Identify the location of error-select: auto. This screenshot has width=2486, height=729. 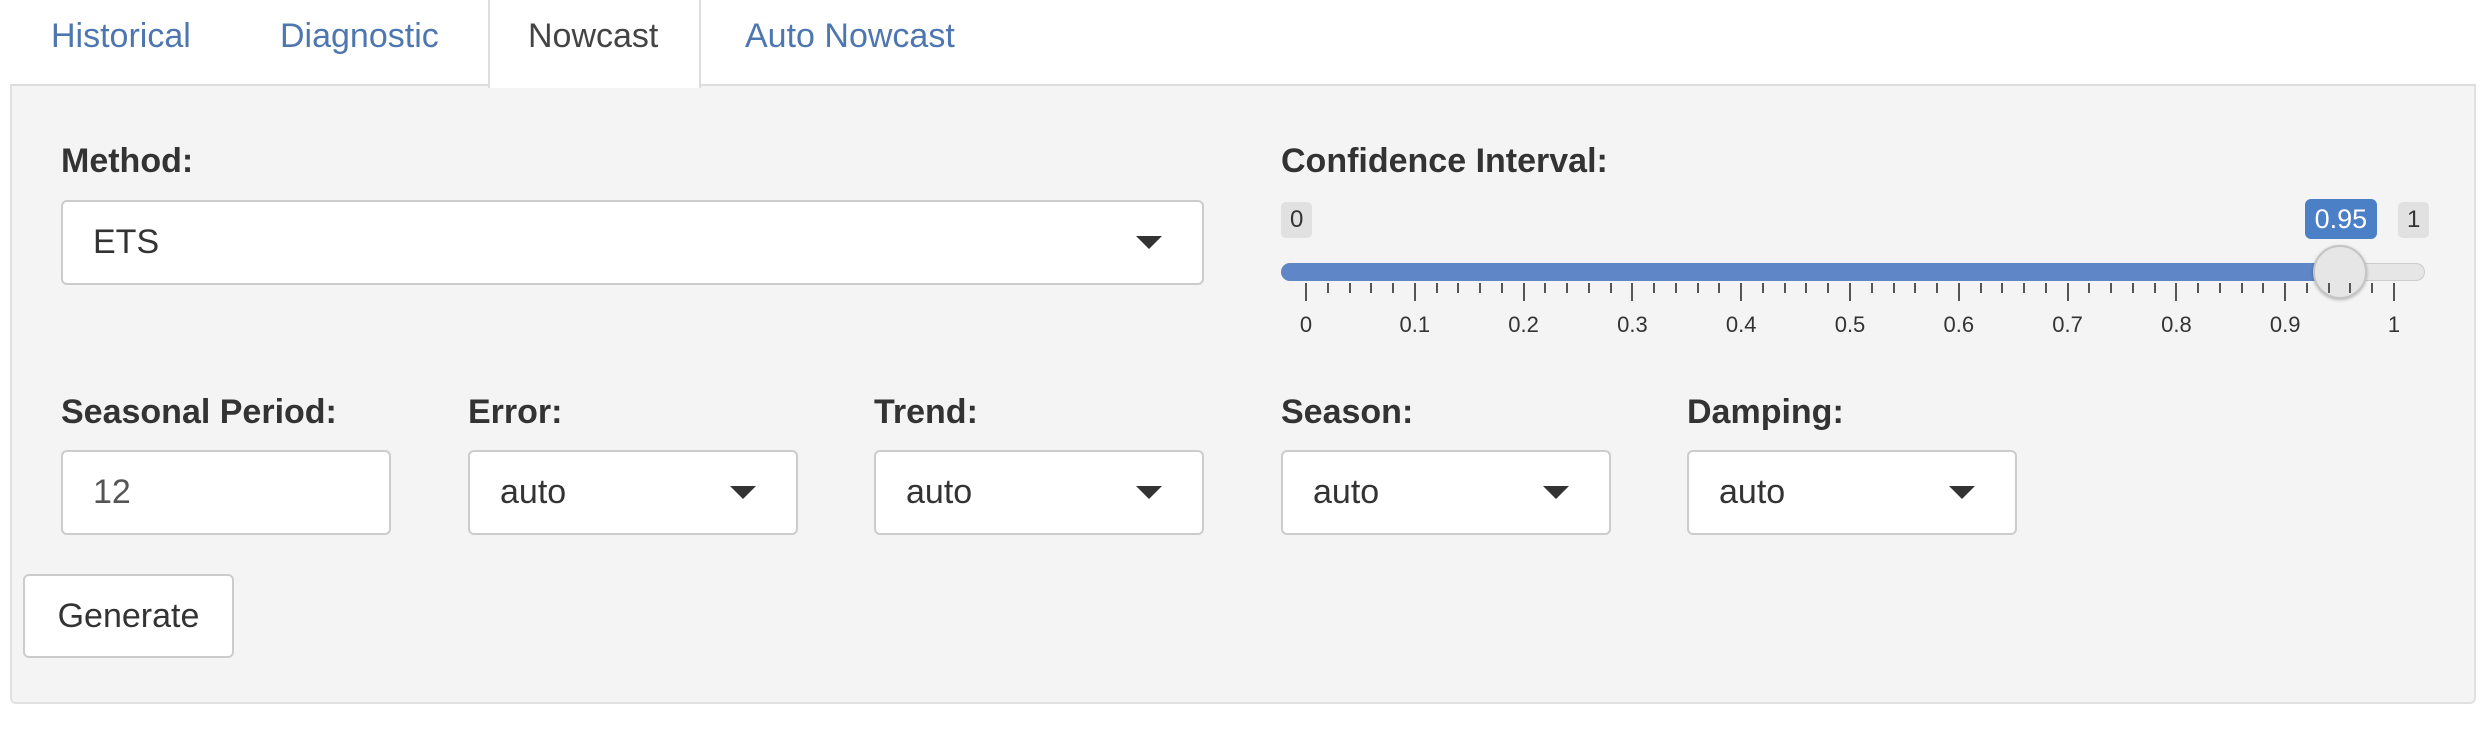
(633, 492).